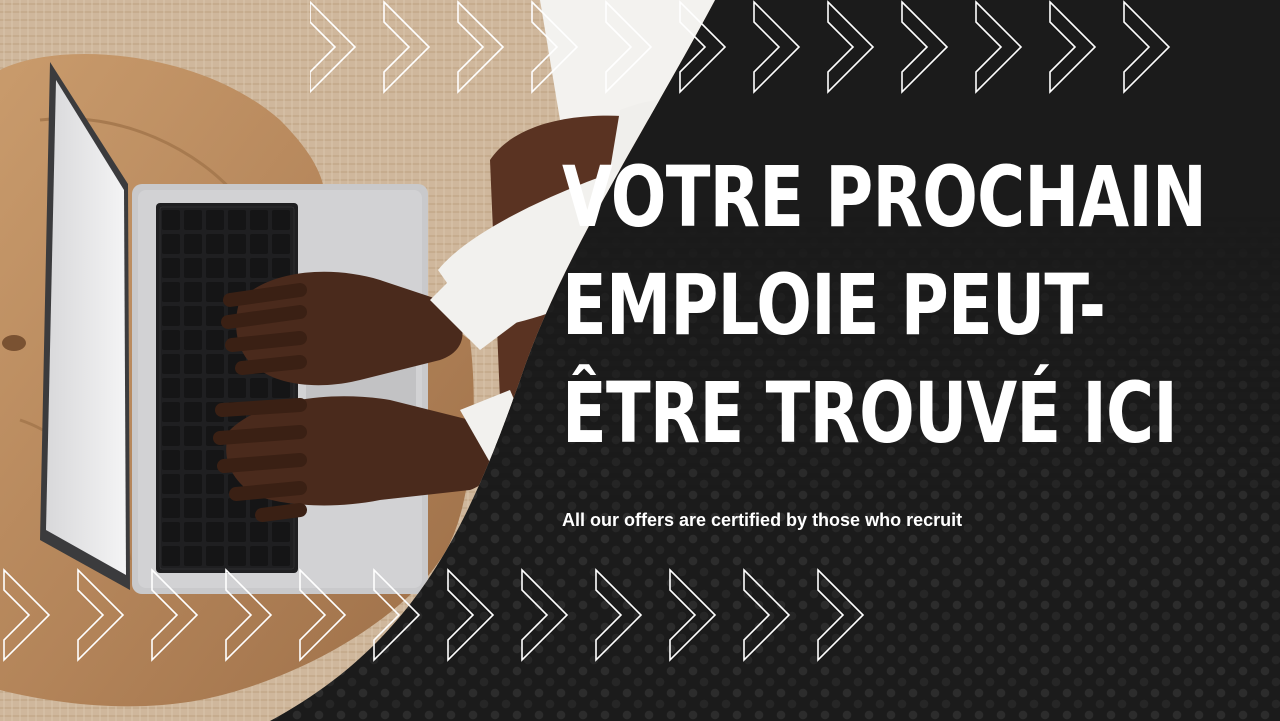 The image size is (1280, 721). Describe the element at coordinates (884, 197) in the screenshot. I see `headline-line-1: VOTRE PROCHAIN` at that location.